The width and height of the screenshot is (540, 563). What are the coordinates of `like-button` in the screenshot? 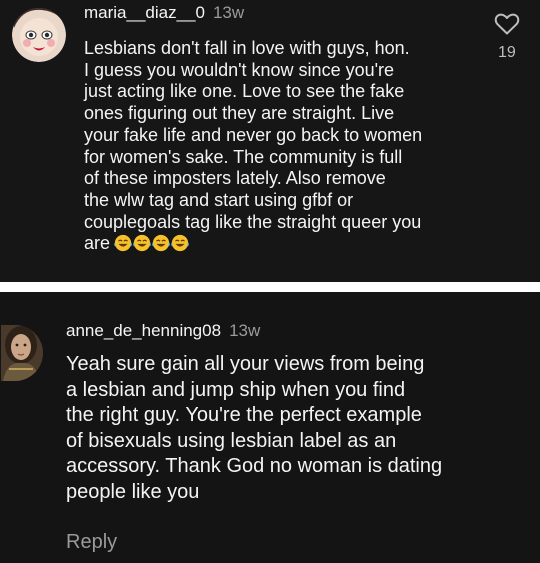 It's located at (507, 24).